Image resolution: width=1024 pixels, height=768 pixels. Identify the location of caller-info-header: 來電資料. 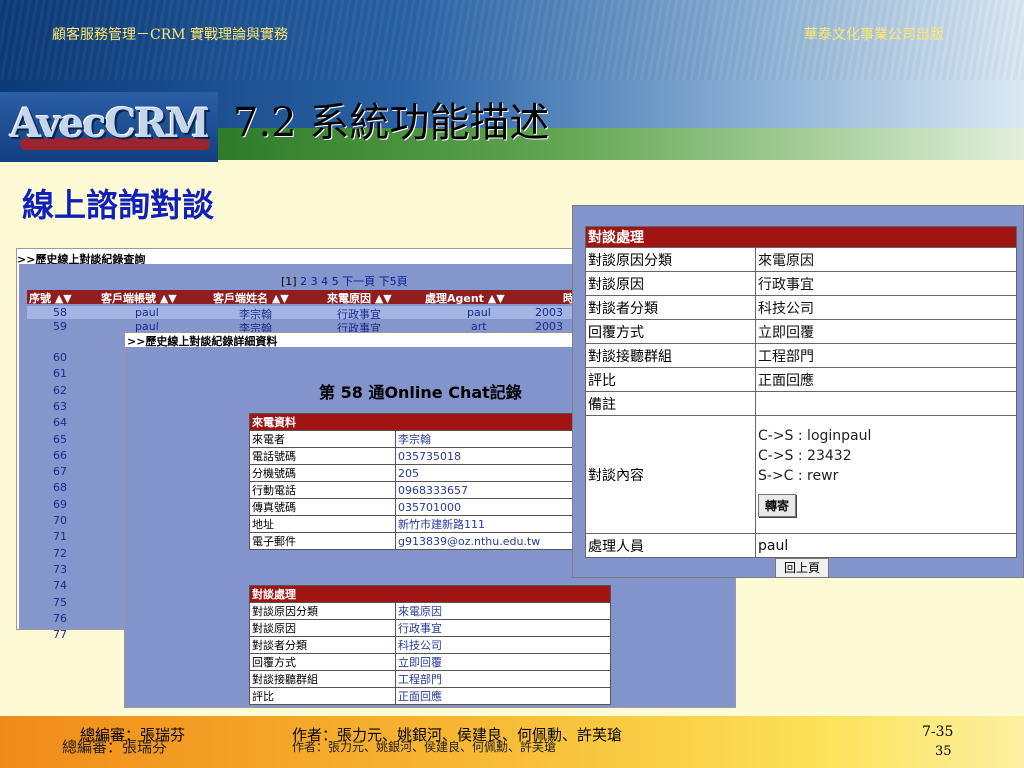
(429, 422).